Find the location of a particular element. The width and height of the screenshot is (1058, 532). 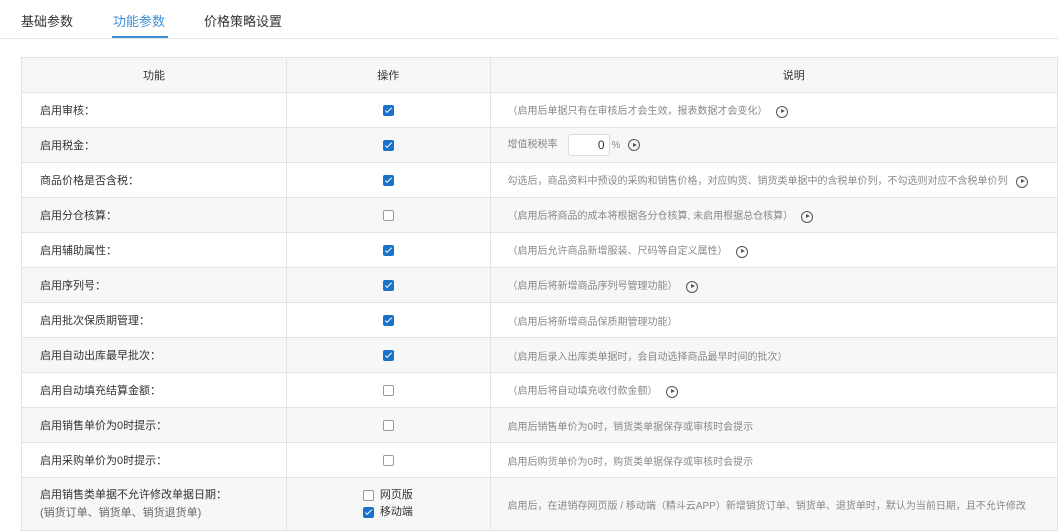

row-function-sublabel: (销货订单、销货单、销货退货单) is located at coordinates (121, 513).